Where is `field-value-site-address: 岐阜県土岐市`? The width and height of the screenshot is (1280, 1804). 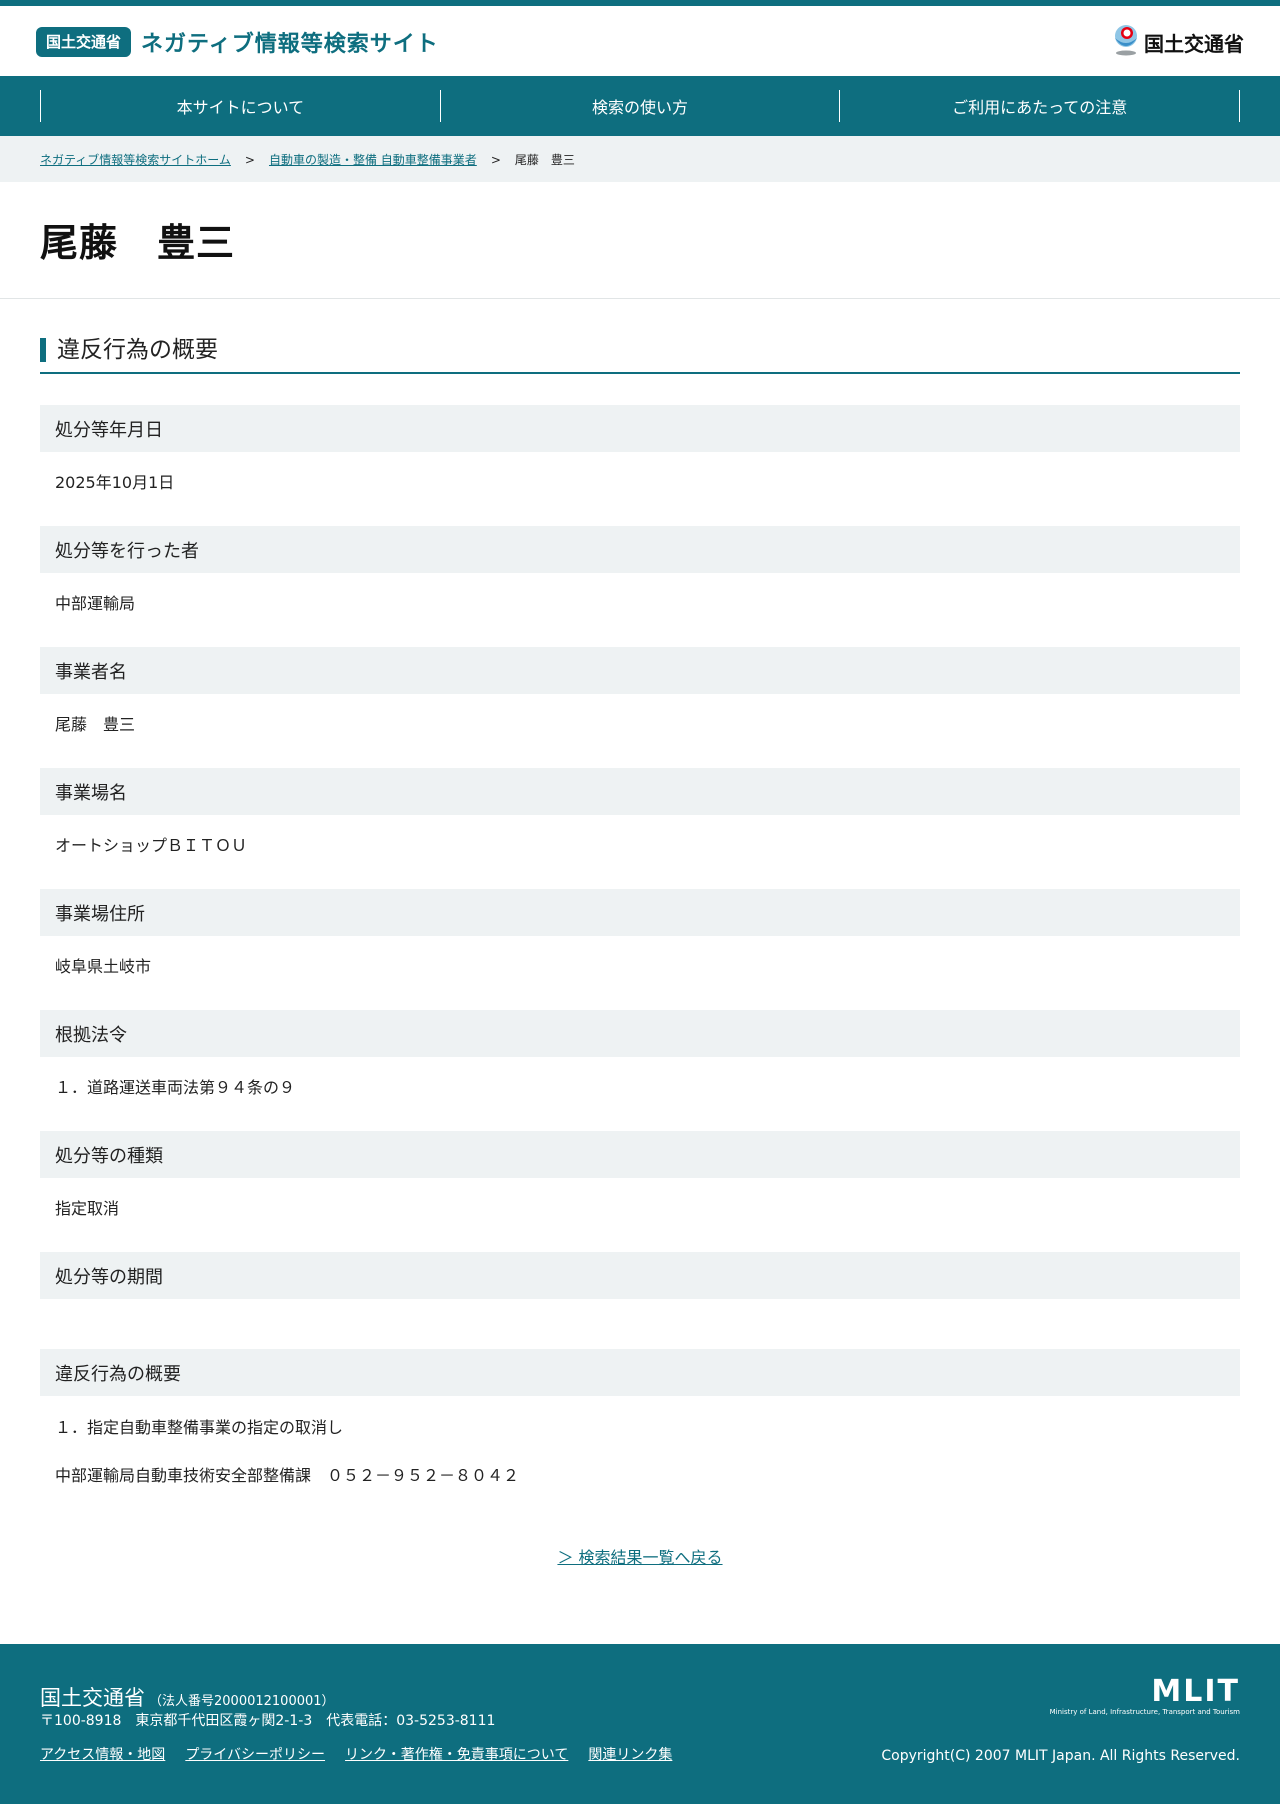 field-value-site-address: 岐阜県土岐市 is located at coordinates (103, 966).